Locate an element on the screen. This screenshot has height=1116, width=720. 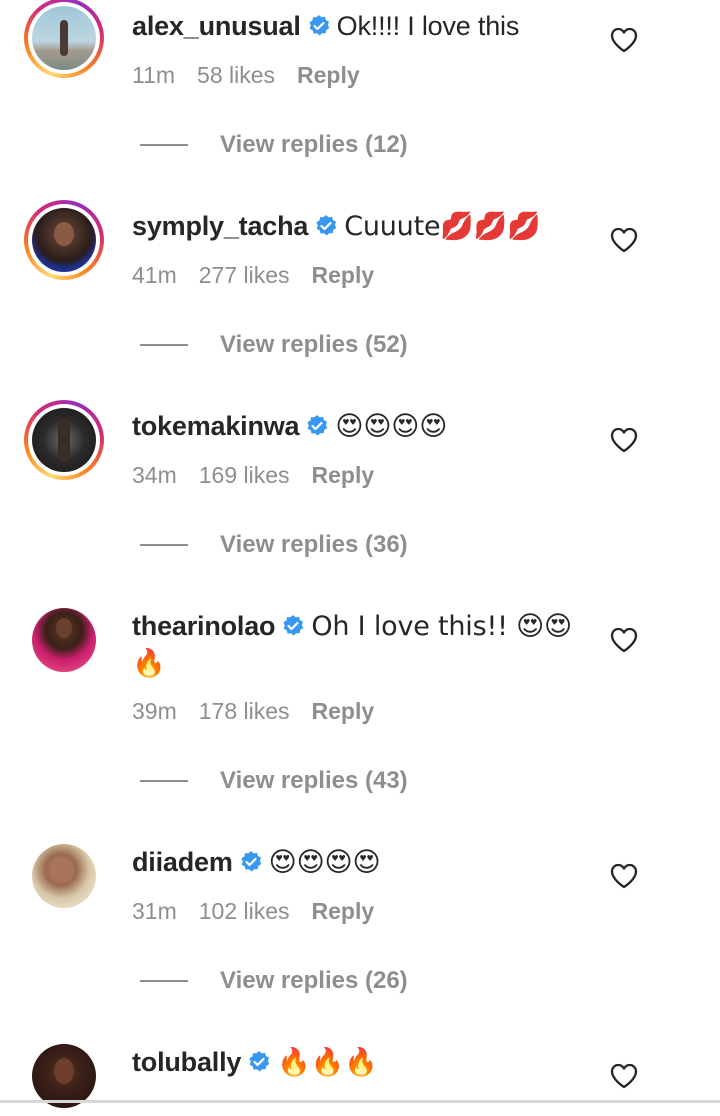
comment-meta: 11m 58 likes Reply is located at coordinates (257, 75).